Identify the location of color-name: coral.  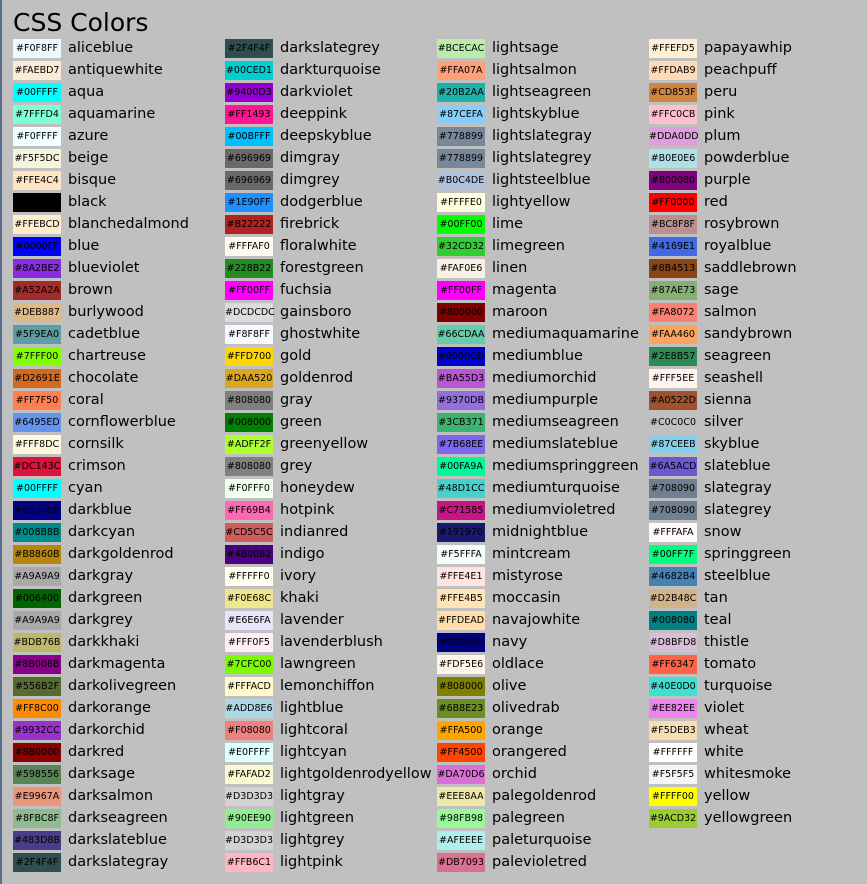
(86, 400).